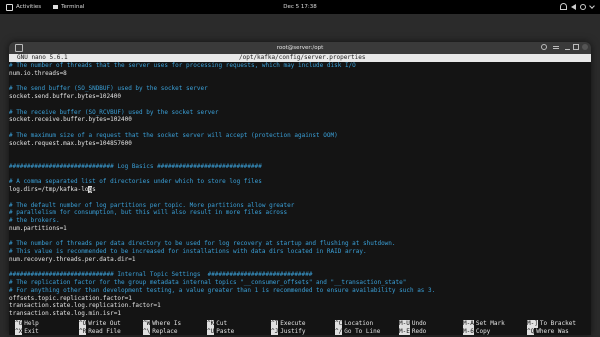 Image resolution: width=600 pixels, height=337 pixels. I want to click on shortcut-item: ^R Read File, so click(100, 331).